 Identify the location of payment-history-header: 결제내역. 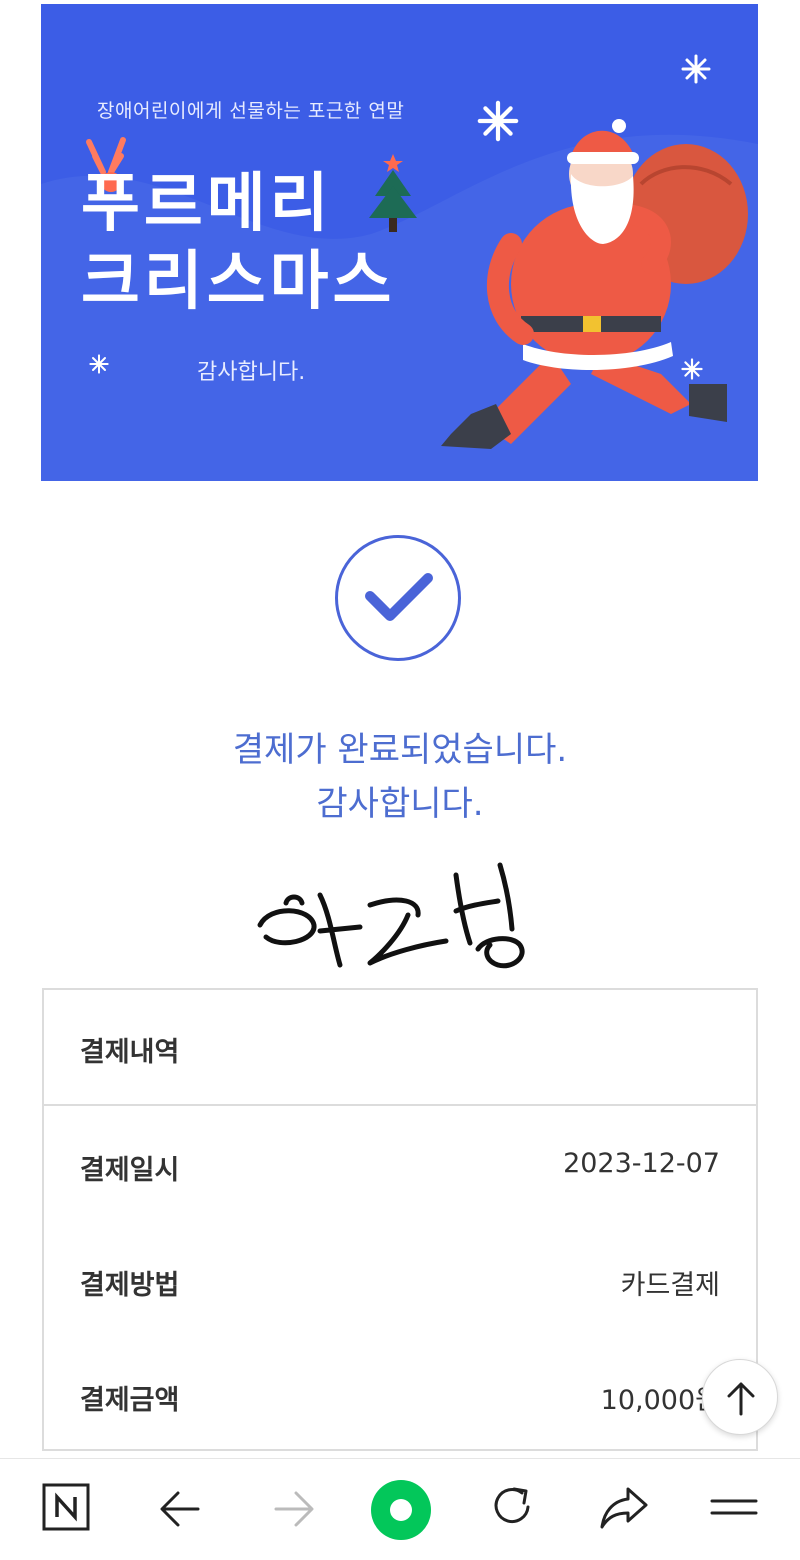
(400, 1048).